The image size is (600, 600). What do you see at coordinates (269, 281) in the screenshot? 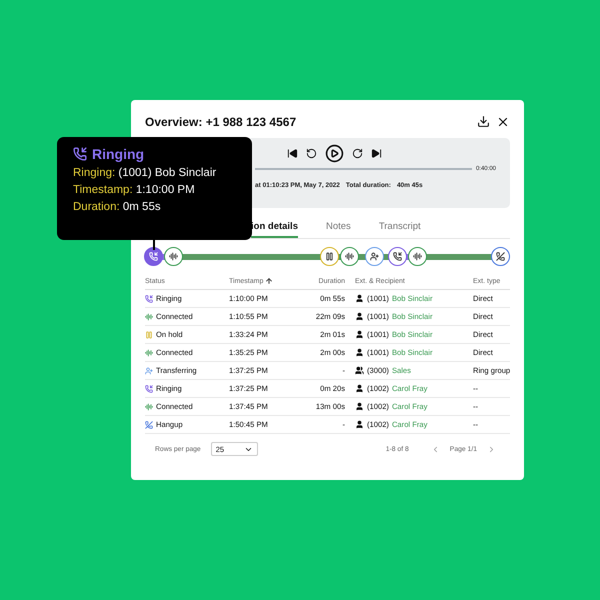
I see `sort-arrow-icon` at bounding box center [269, 281].